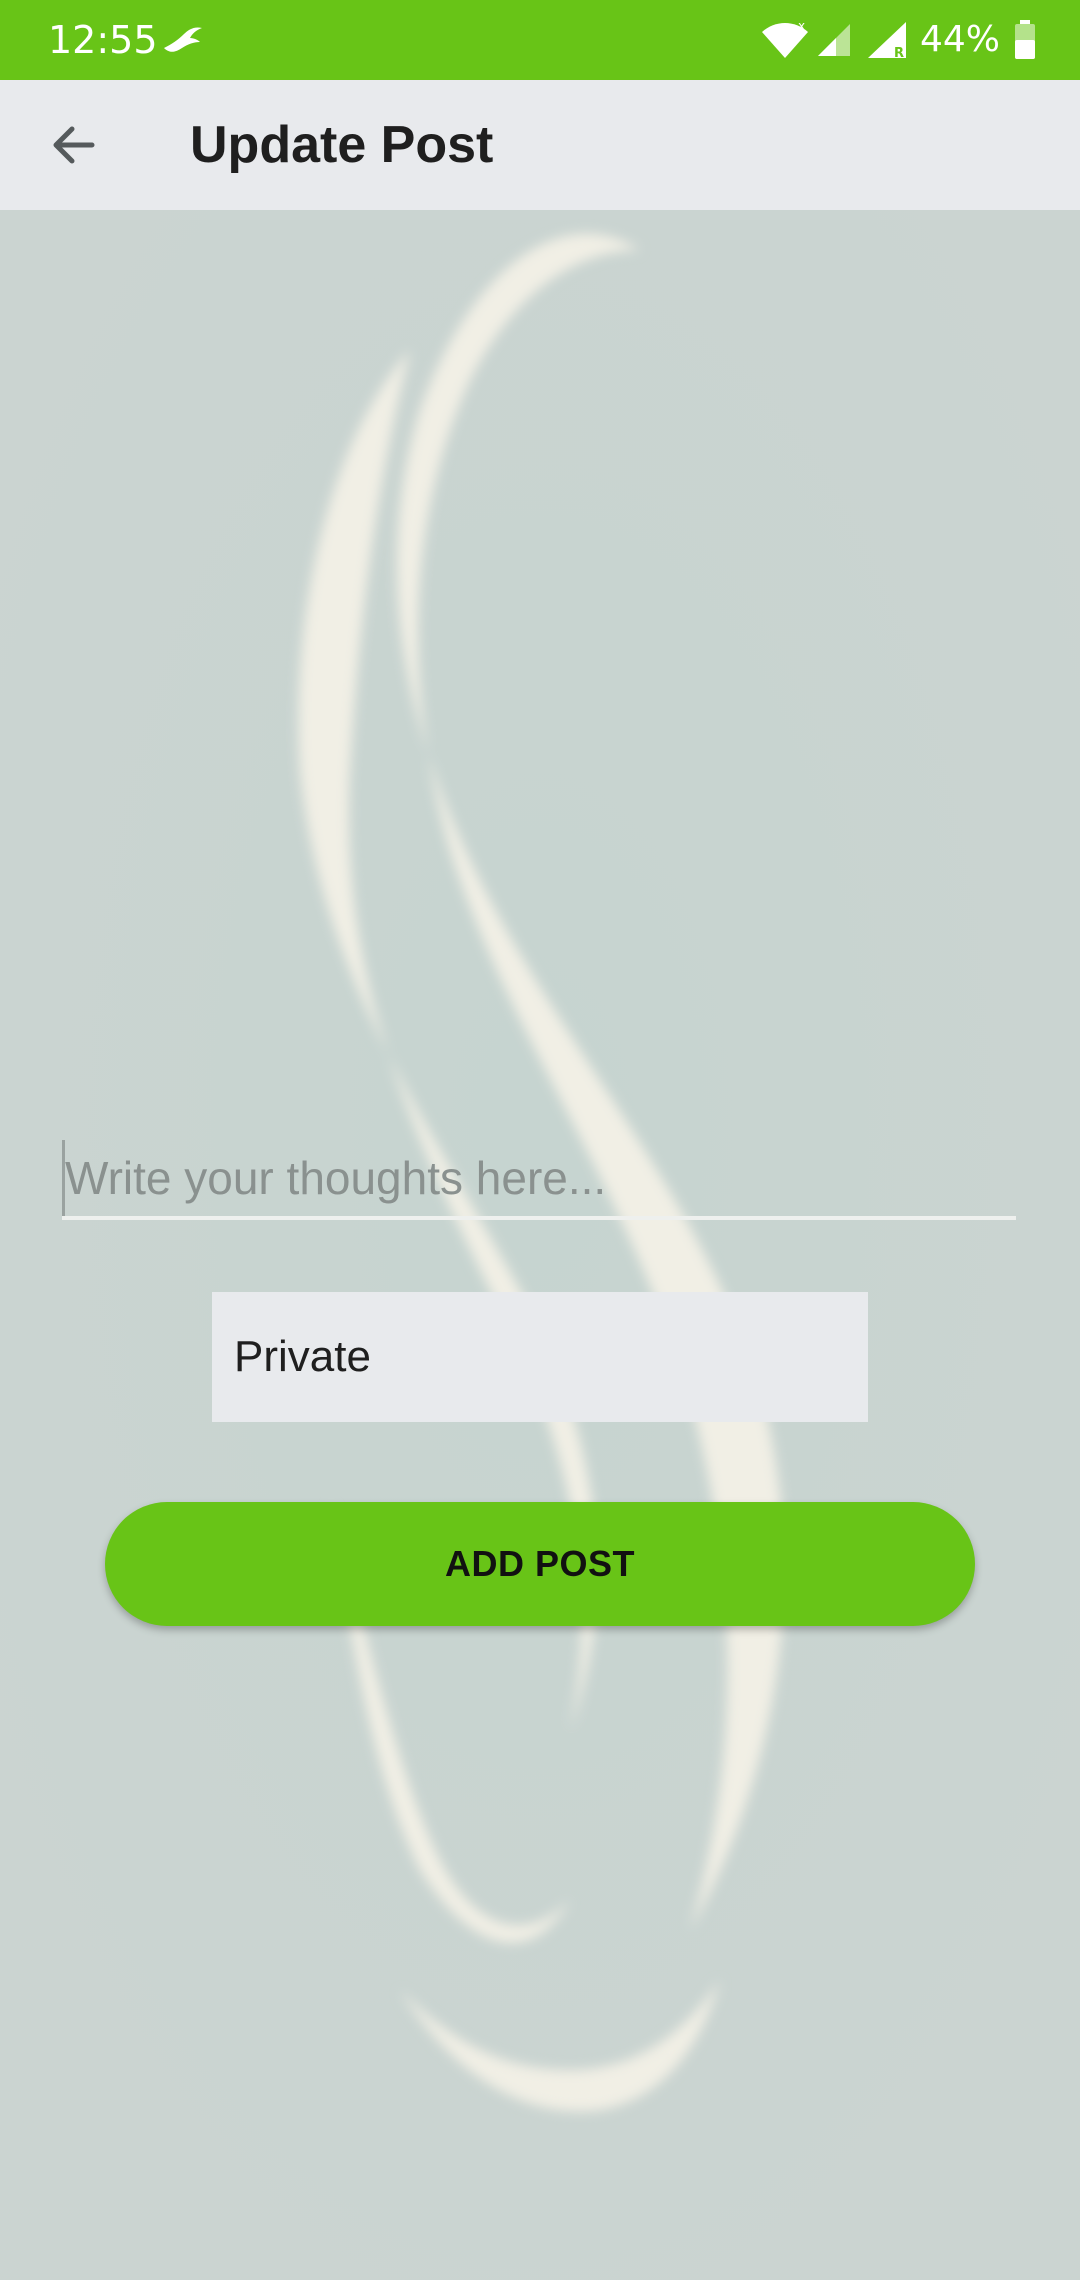 The width and height of the screenshot is (1080, 2280). Describe the element at coordinates (74, 145) in the screenshot. I see `arrow-left-icon` at that location.